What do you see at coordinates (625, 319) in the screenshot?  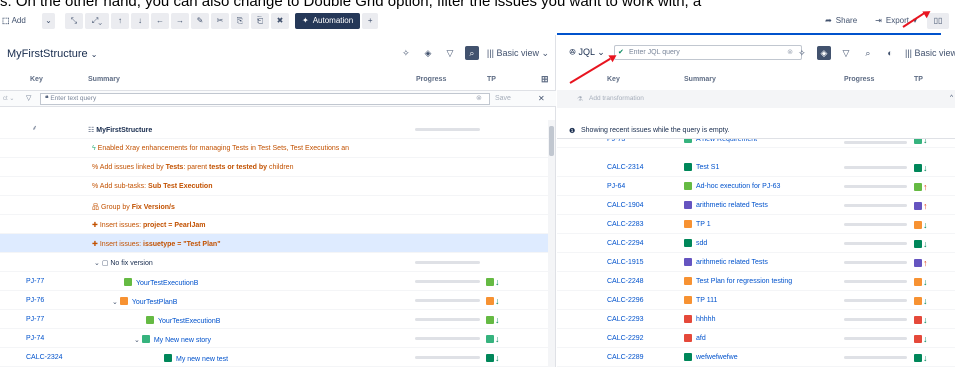 I see `issue-key-link: CALC-2293` at bounding box center [625, 319].